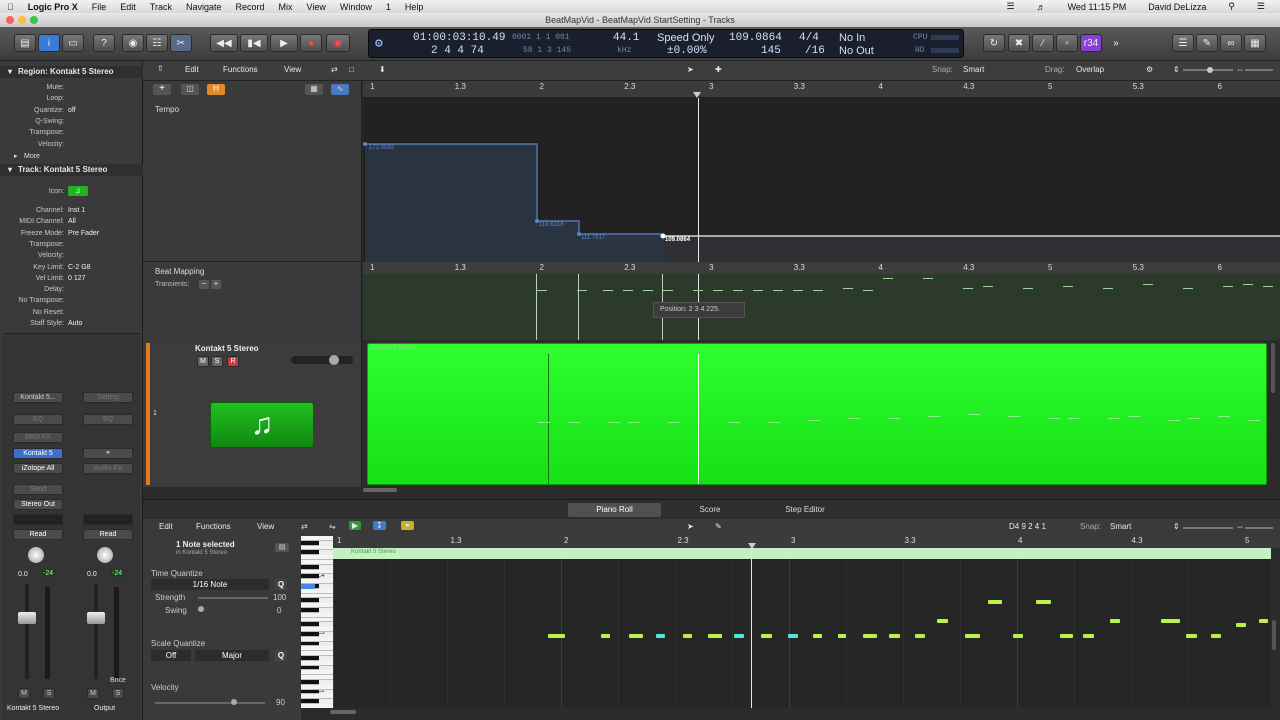 This screenshot has height=720, width=1280. I want to click on piano-keyboard: C4 C3 C2, so click(317, 622).